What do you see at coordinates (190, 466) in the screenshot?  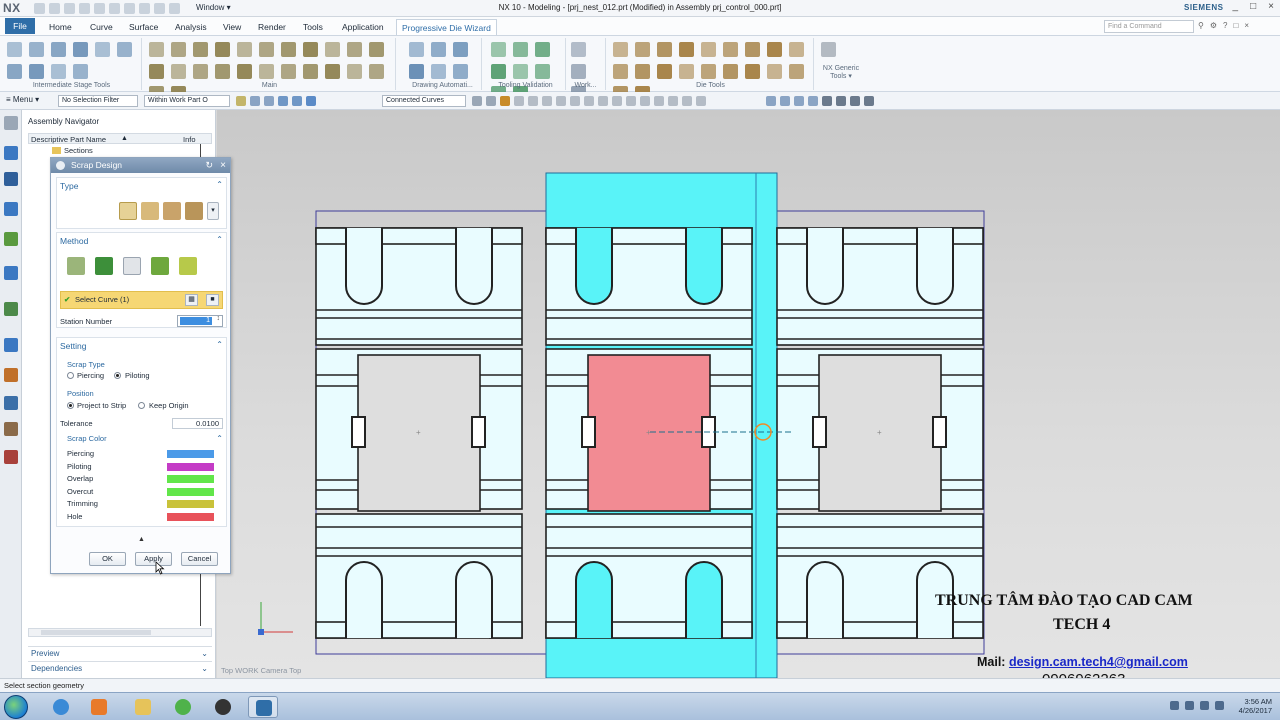 I see `scrap-color-swatch-piloting` at bounding box center [190, 466].